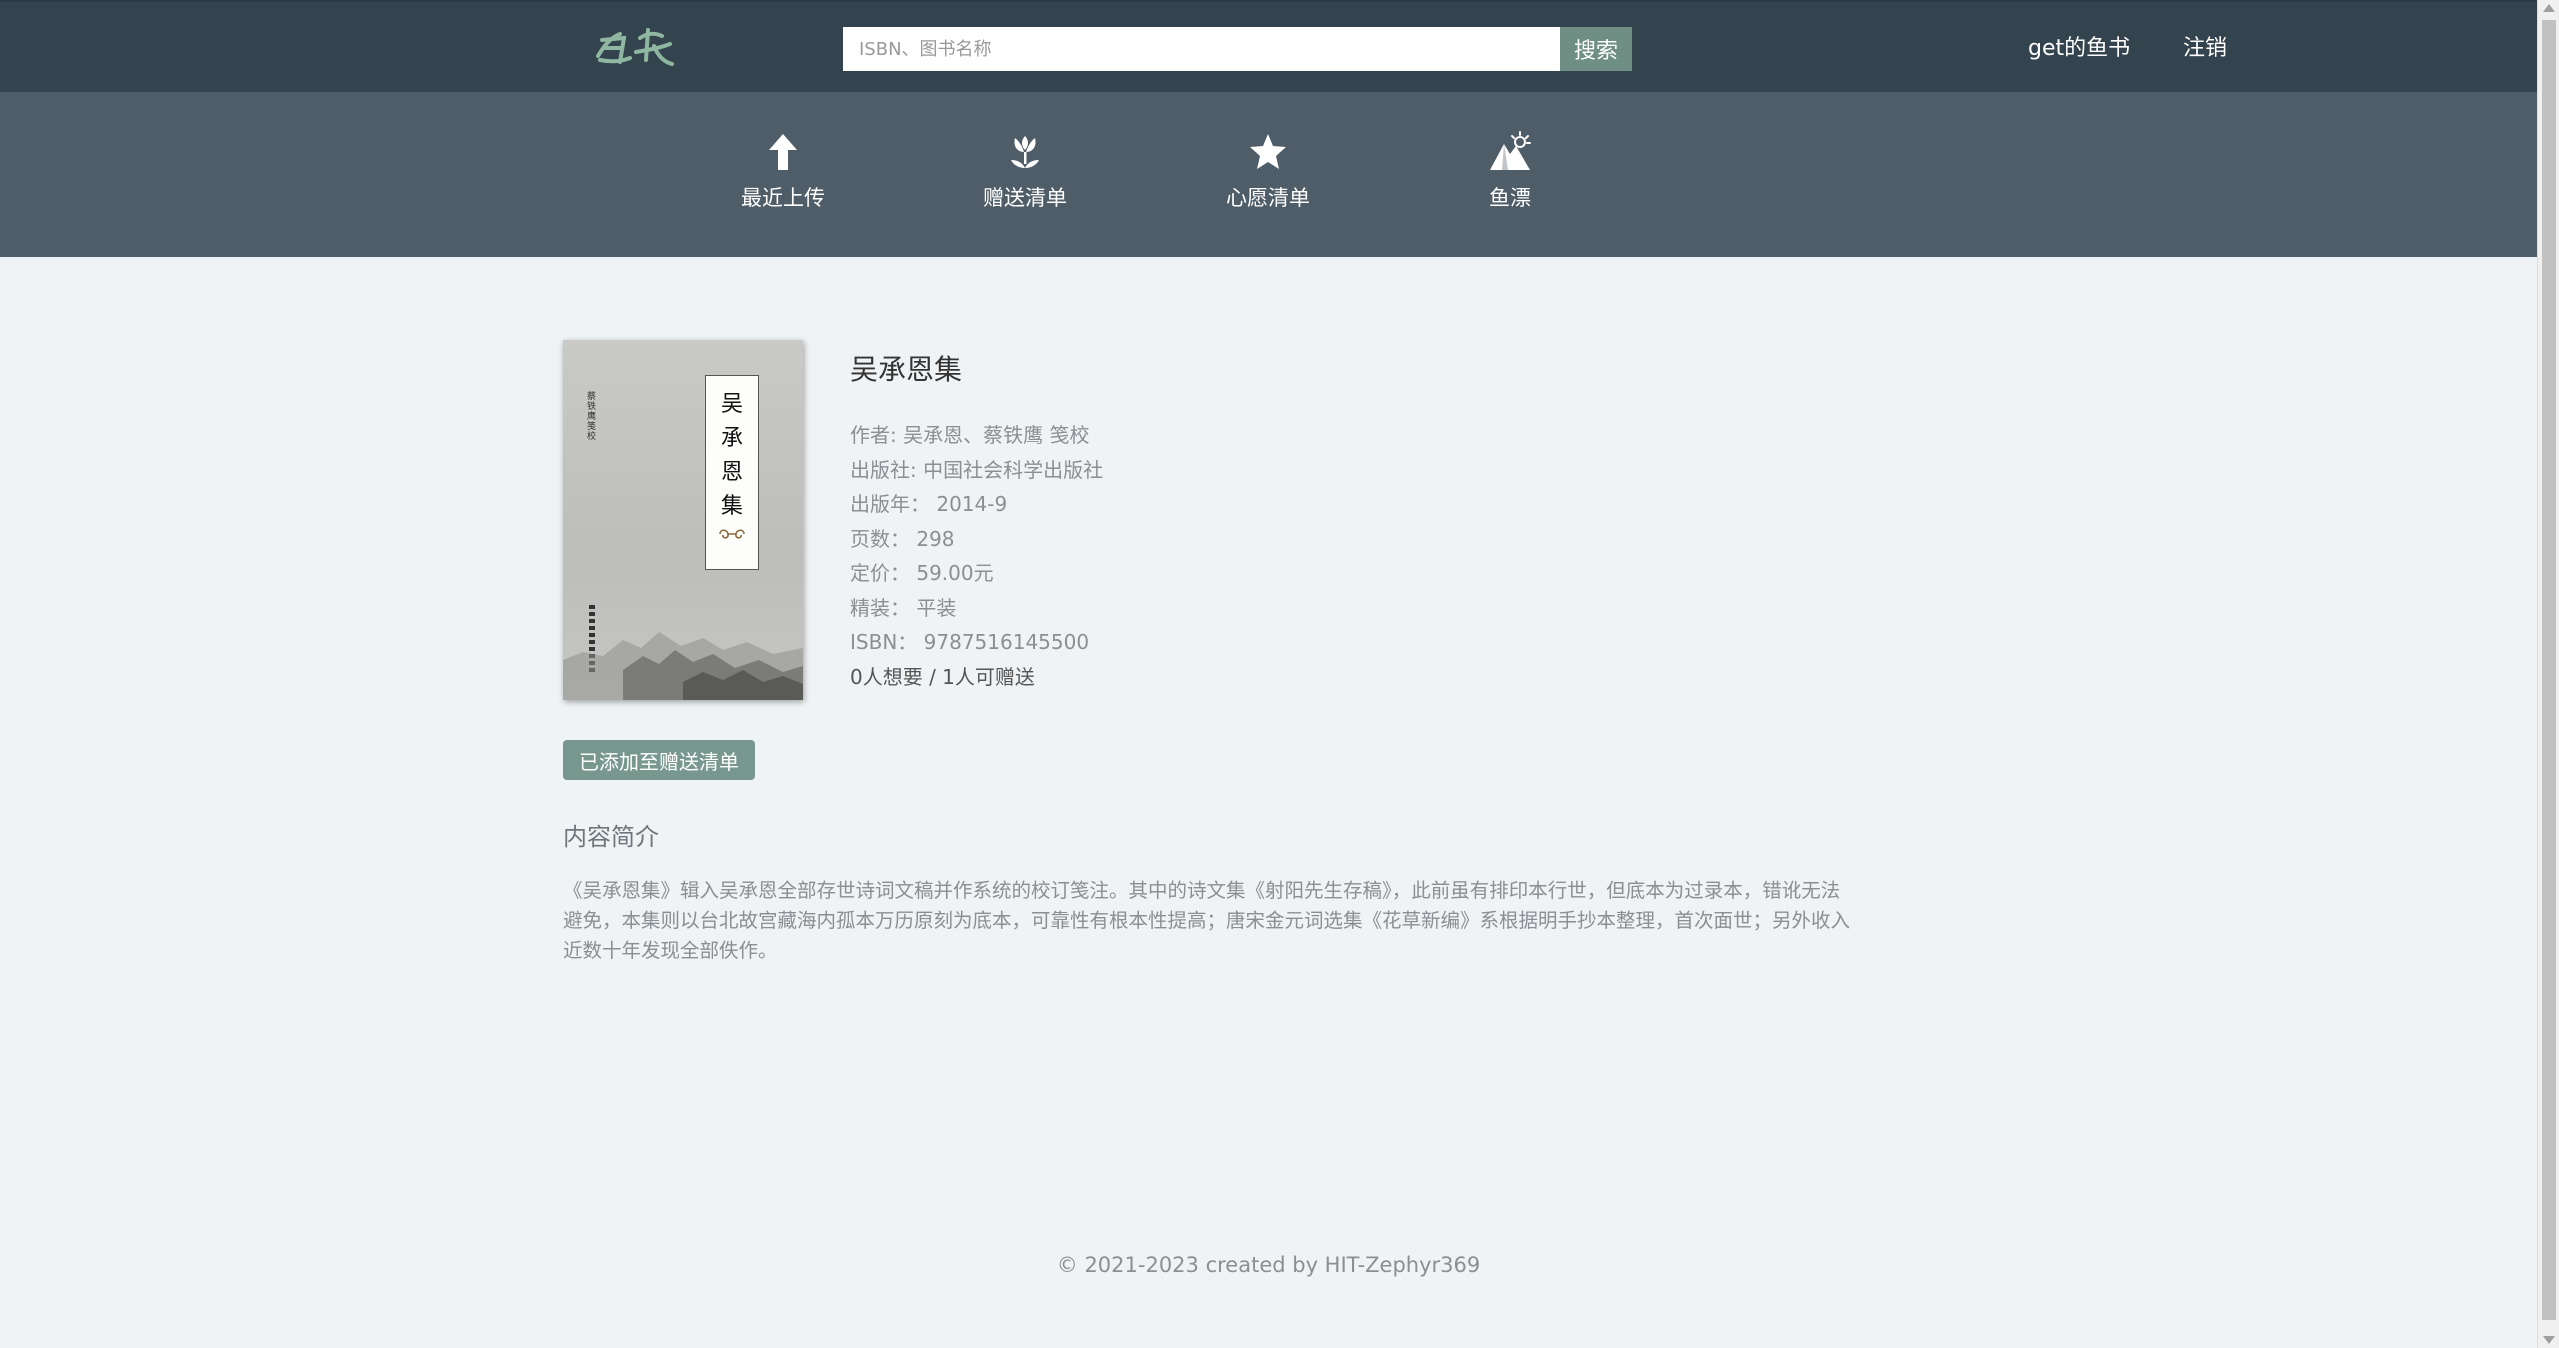 The image size is (2559, 1348). What do you see at coordinates (935, 538) in the screenshot?
I see `info-value: 298` at bounding box center [935, 538].